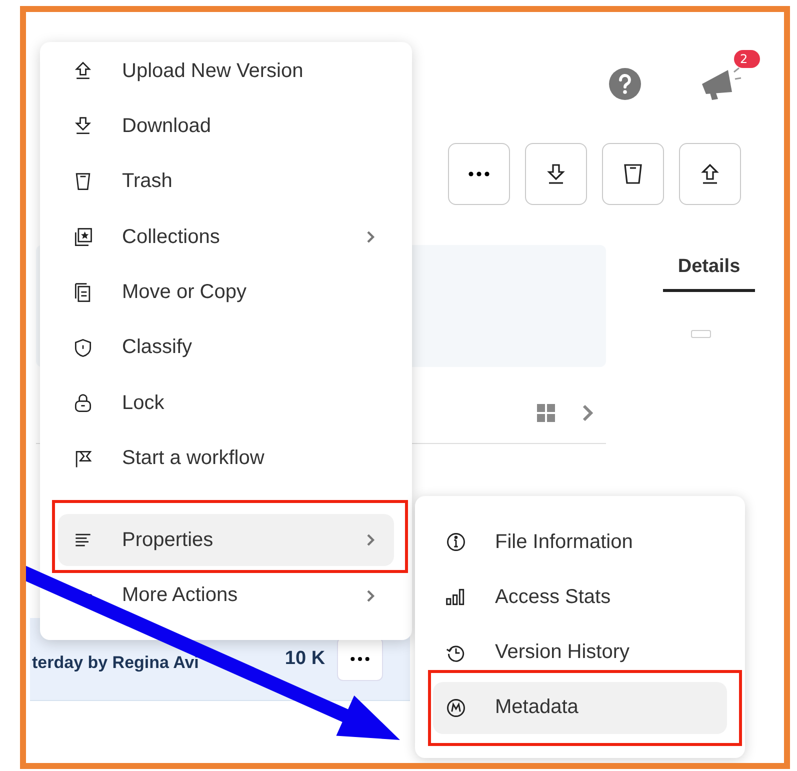 Image resolution: width=797 pixels, height=771 pixels. Describe the element at coordinates (305, 659) in the screenshot. I see `file-size: 10 K` at that location.